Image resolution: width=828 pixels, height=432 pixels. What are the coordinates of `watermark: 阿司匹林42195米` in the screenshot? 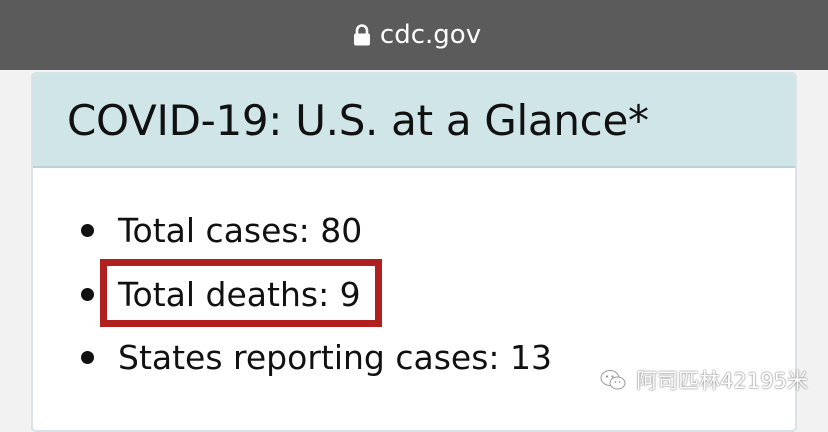 It's located at (704, 380).